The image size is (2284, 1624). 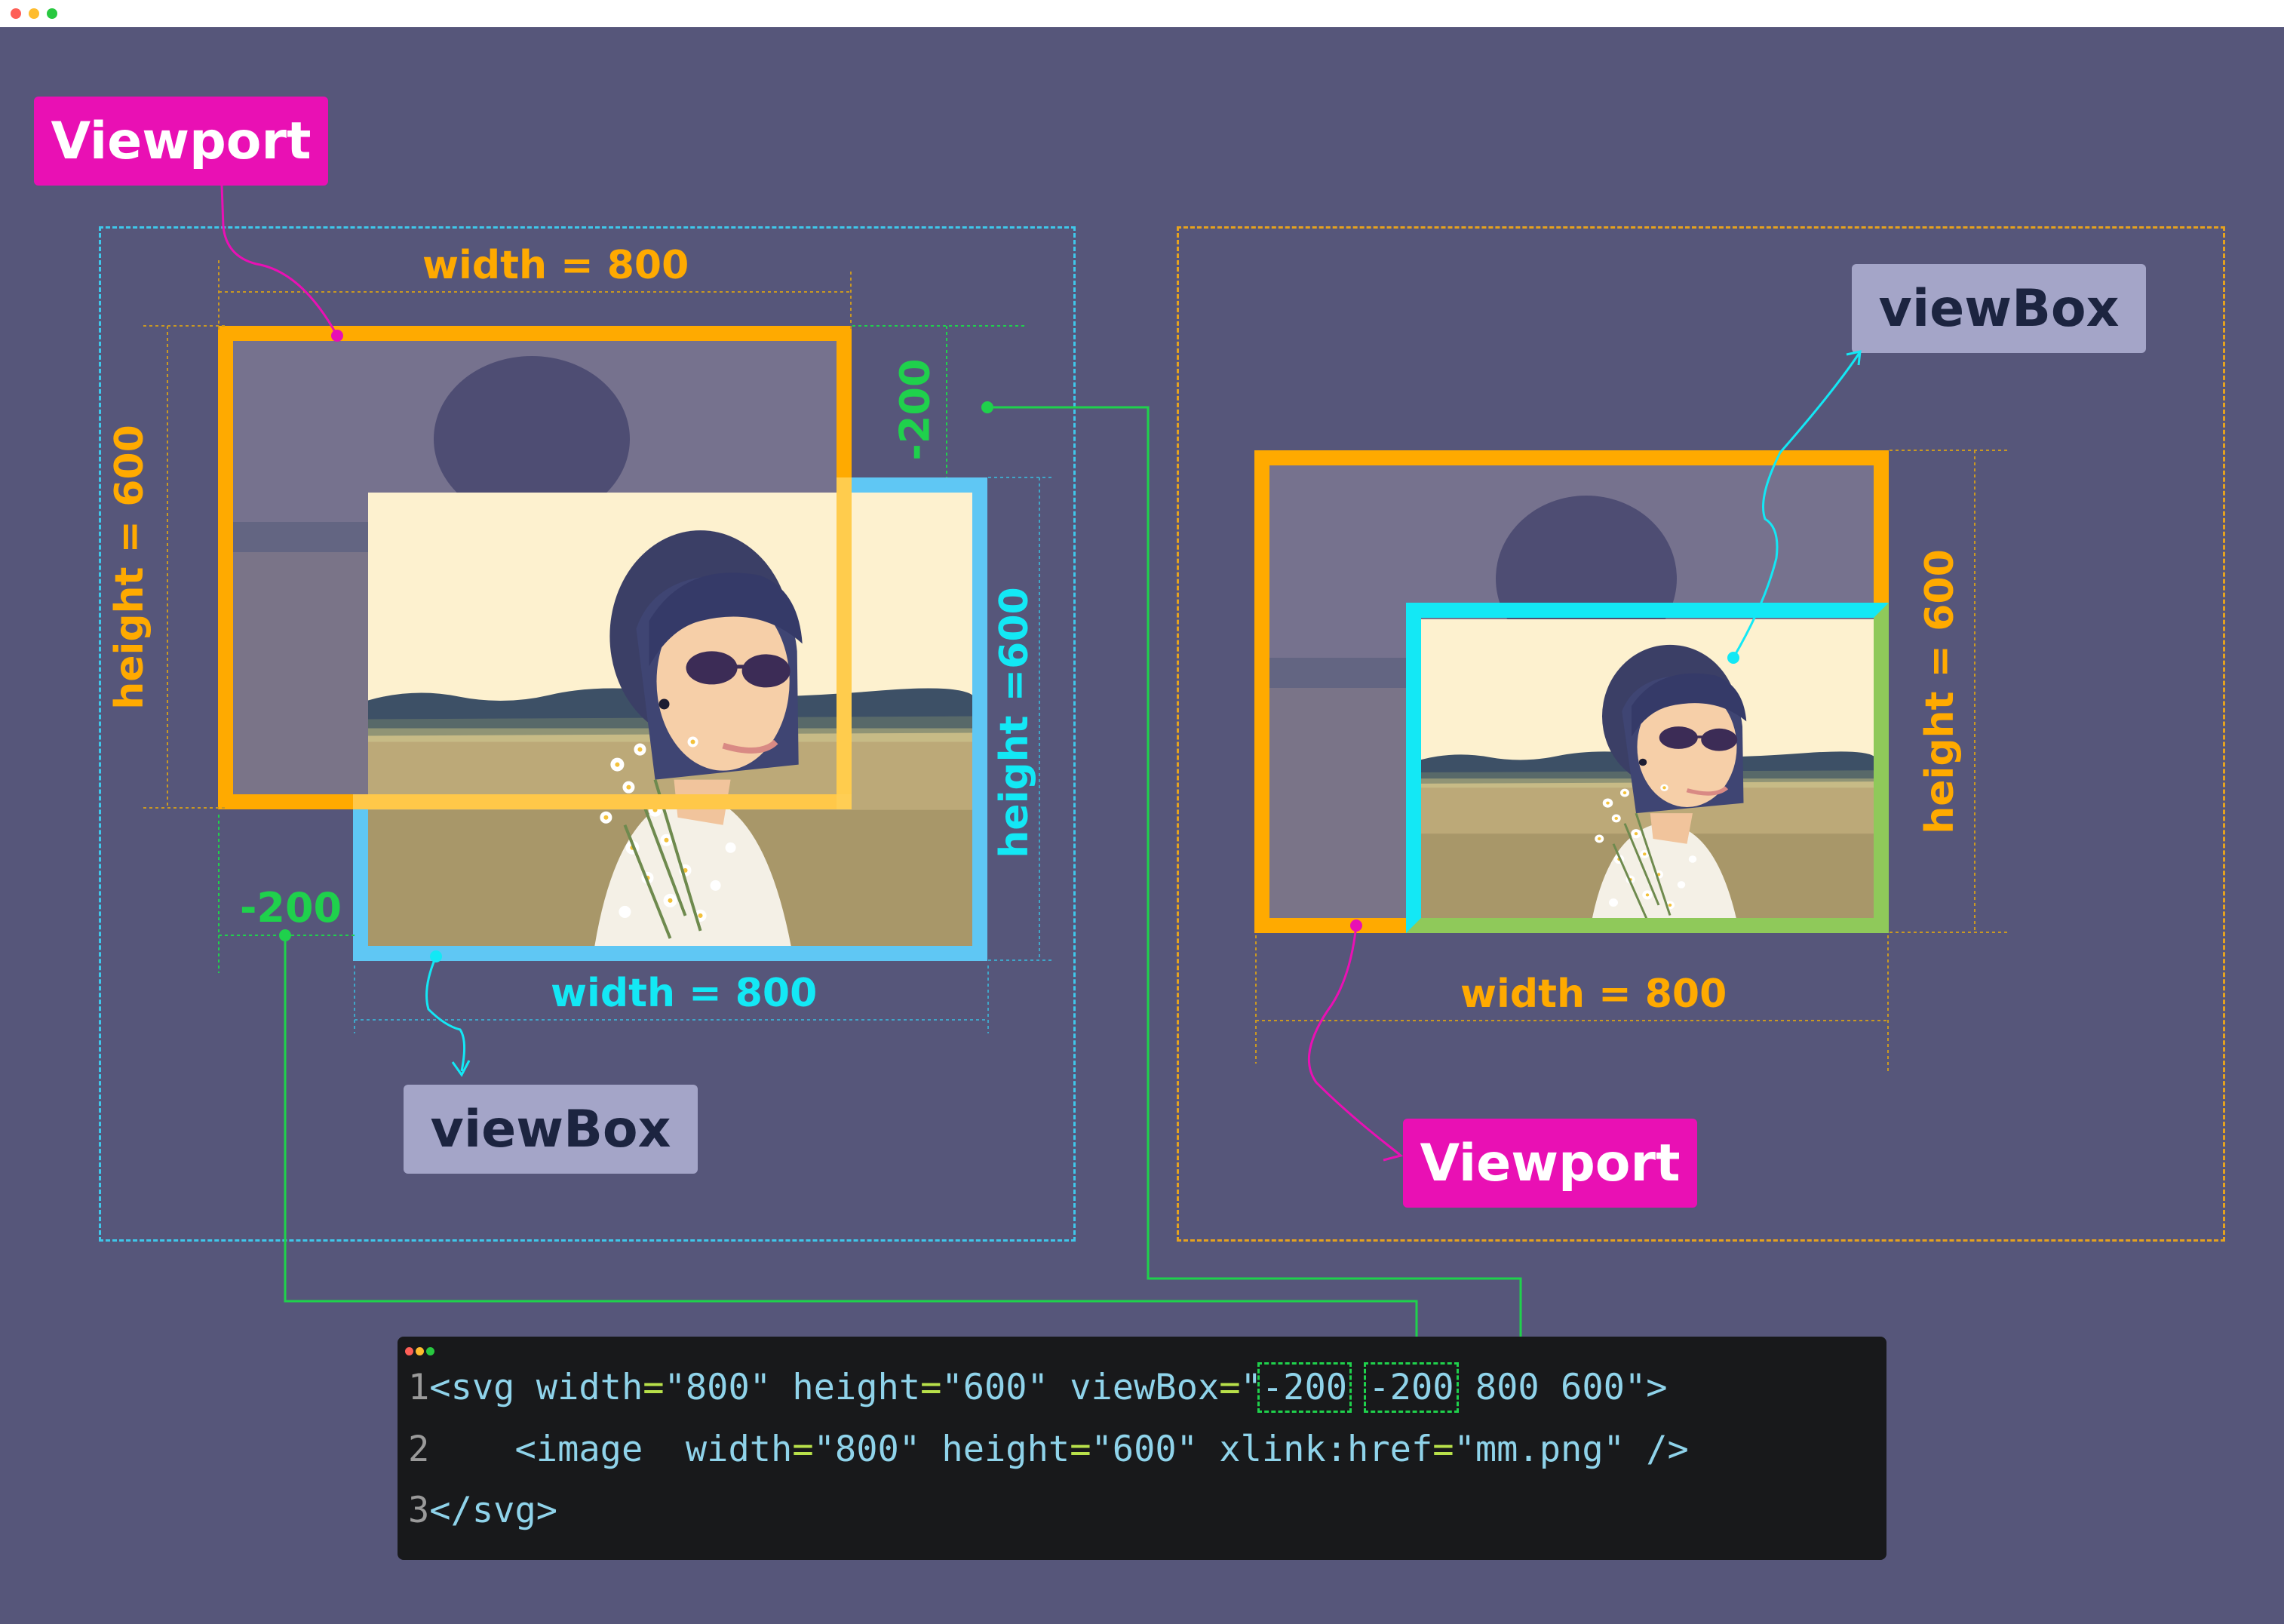 I want to click on code-token: xlink:href, so click(x=1326, y=1449).